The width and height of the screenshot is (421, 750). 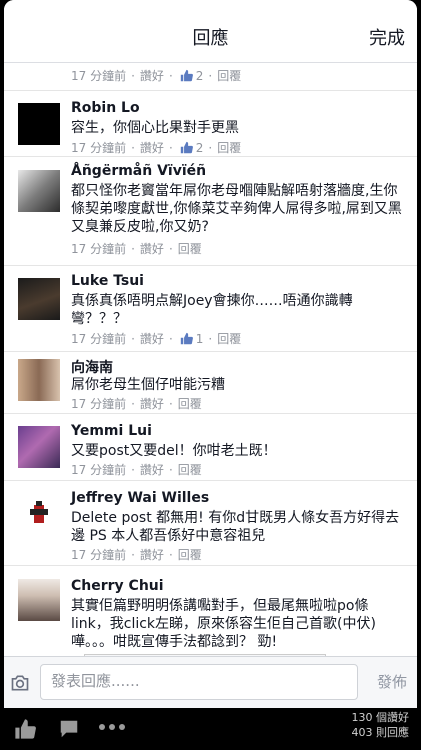 What do you see at coordinates (140, 498) in the screenshot?
I see `commenter-name: Jeffrey Wai Willes` at bounding box center [140, 498].